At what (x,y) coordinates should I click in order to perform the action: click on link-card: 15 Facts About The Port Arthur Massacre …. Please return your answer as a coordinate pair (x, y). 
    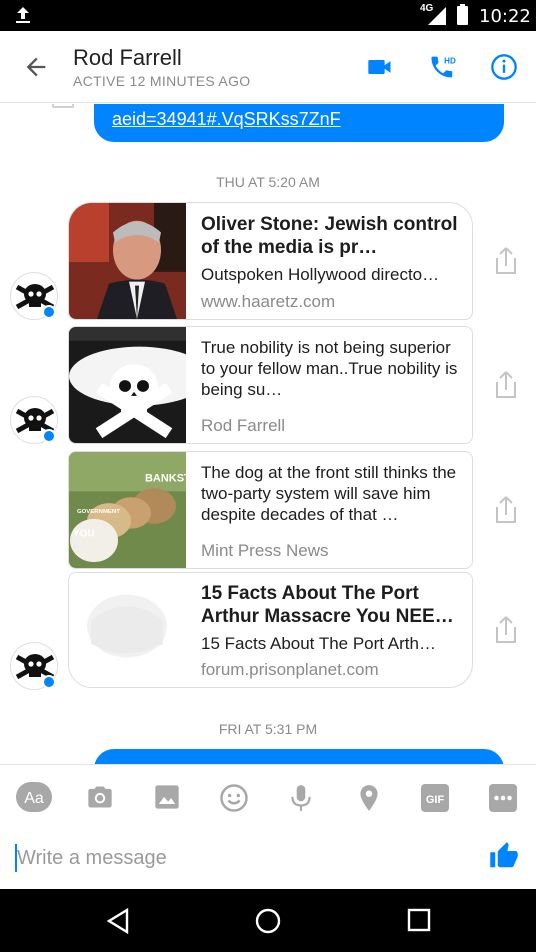
    Looking at the image, I should click on (270, 630).